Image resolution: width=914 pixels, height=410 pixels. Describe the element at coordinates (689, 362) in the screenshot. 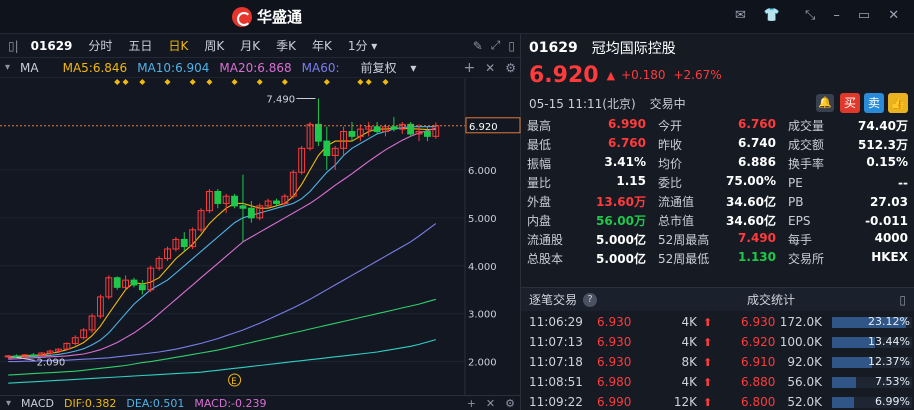

I see `trade-volume: 8K` at that location.